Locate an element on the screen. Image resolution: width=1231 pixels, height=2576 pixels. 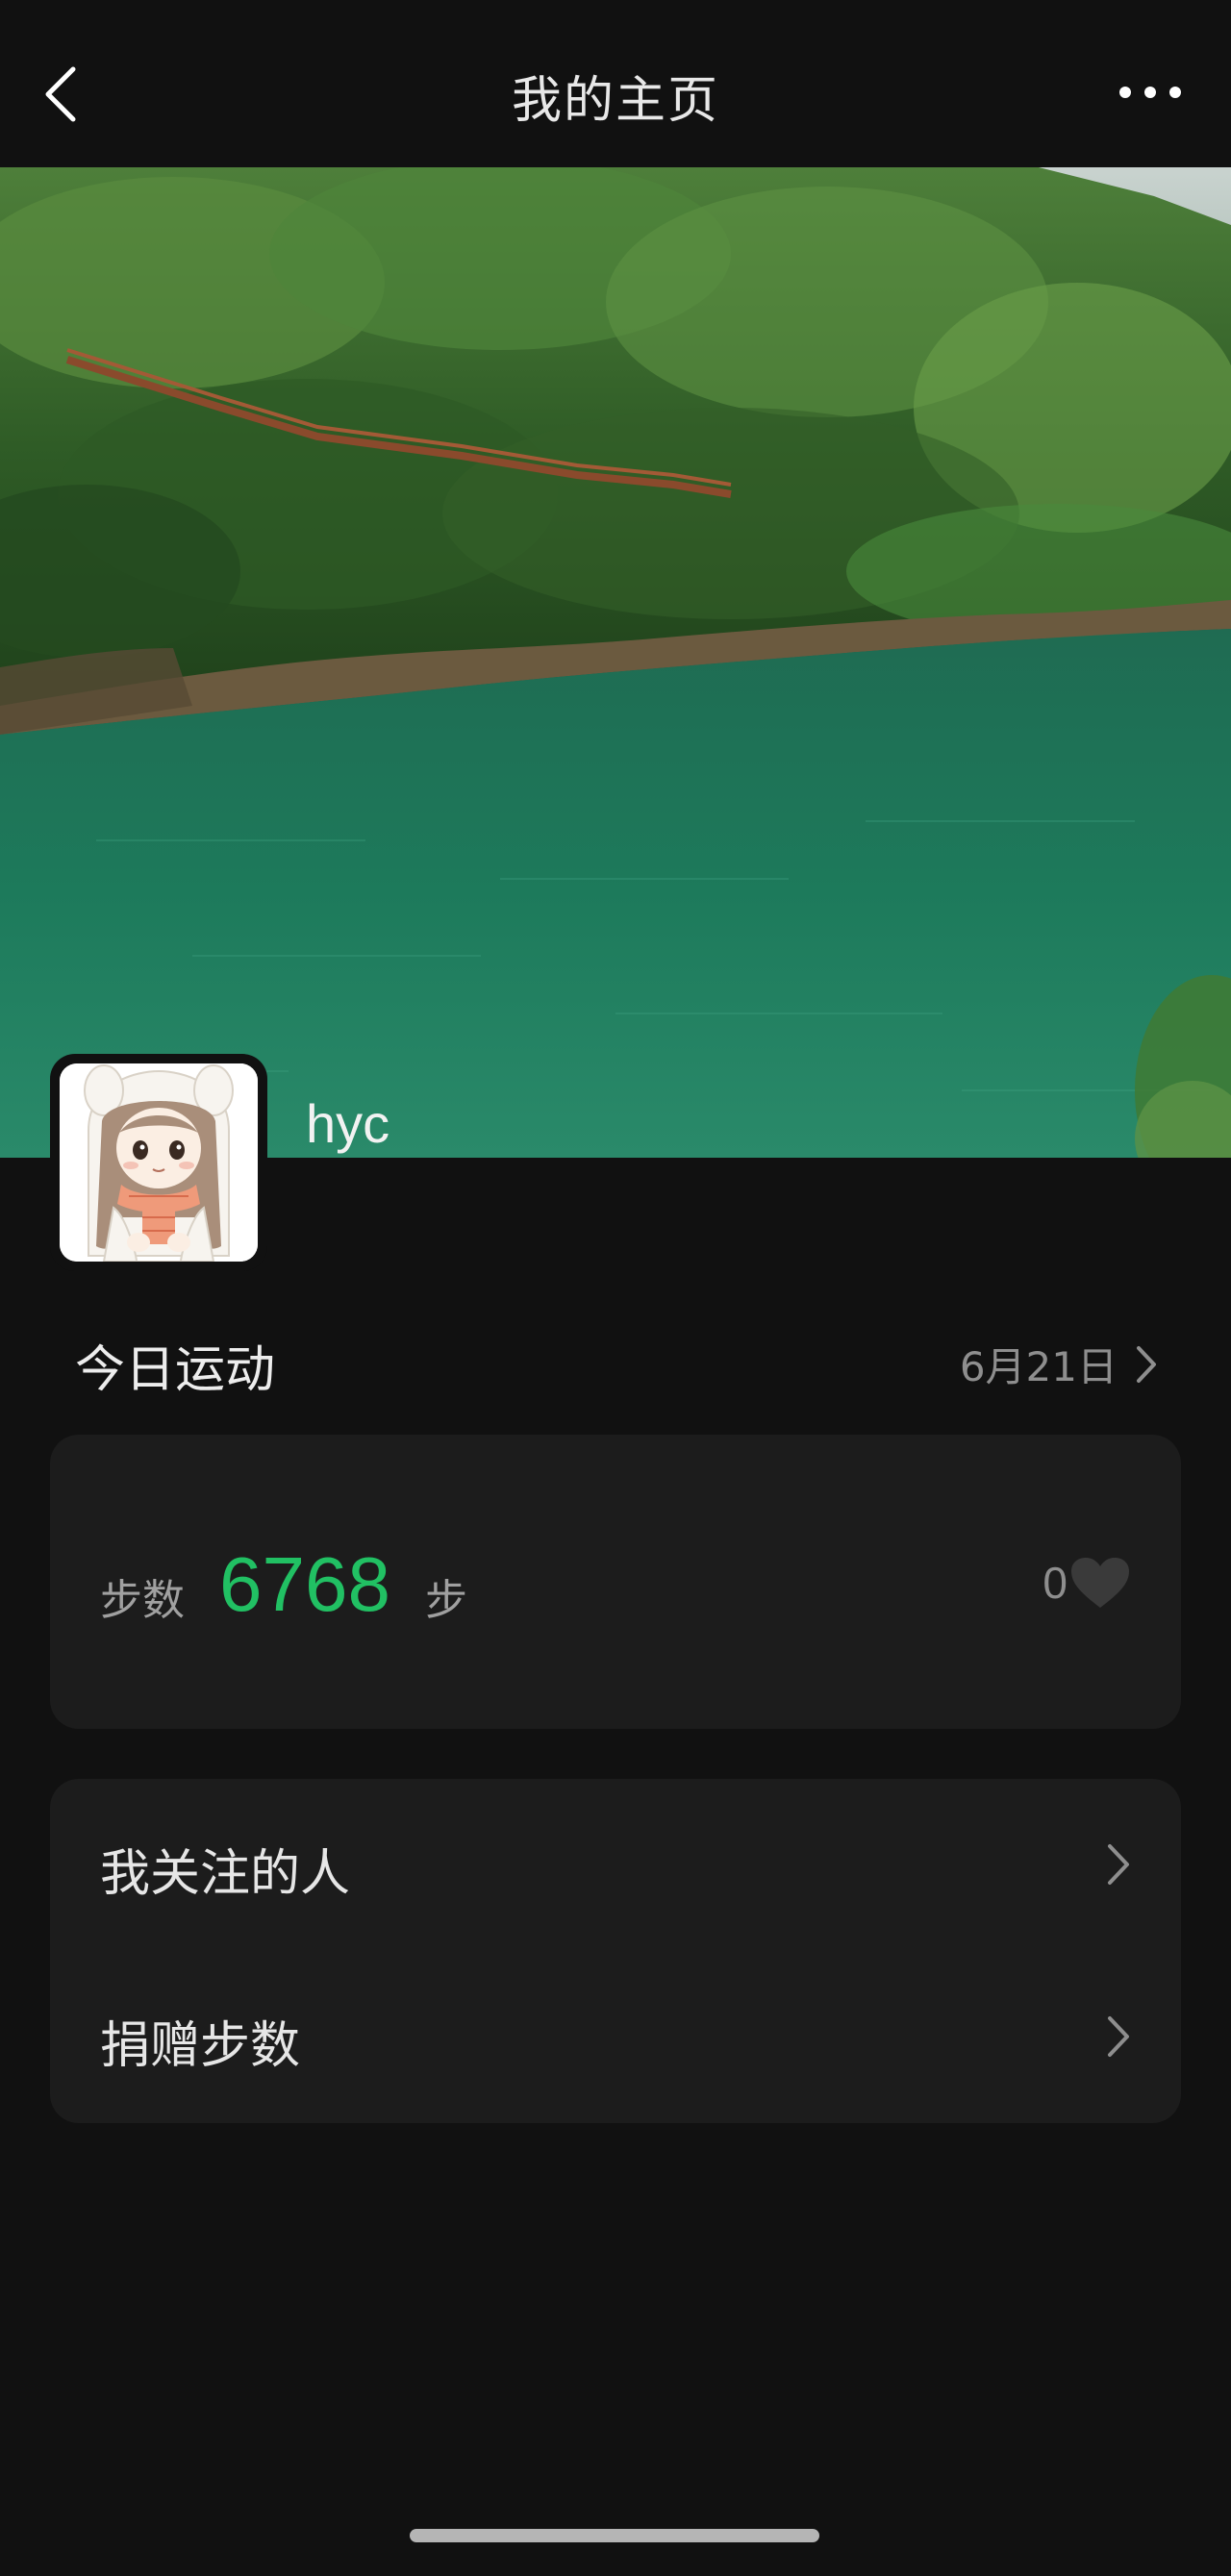
more-dots-icon is located at coordinates (1150, 92).